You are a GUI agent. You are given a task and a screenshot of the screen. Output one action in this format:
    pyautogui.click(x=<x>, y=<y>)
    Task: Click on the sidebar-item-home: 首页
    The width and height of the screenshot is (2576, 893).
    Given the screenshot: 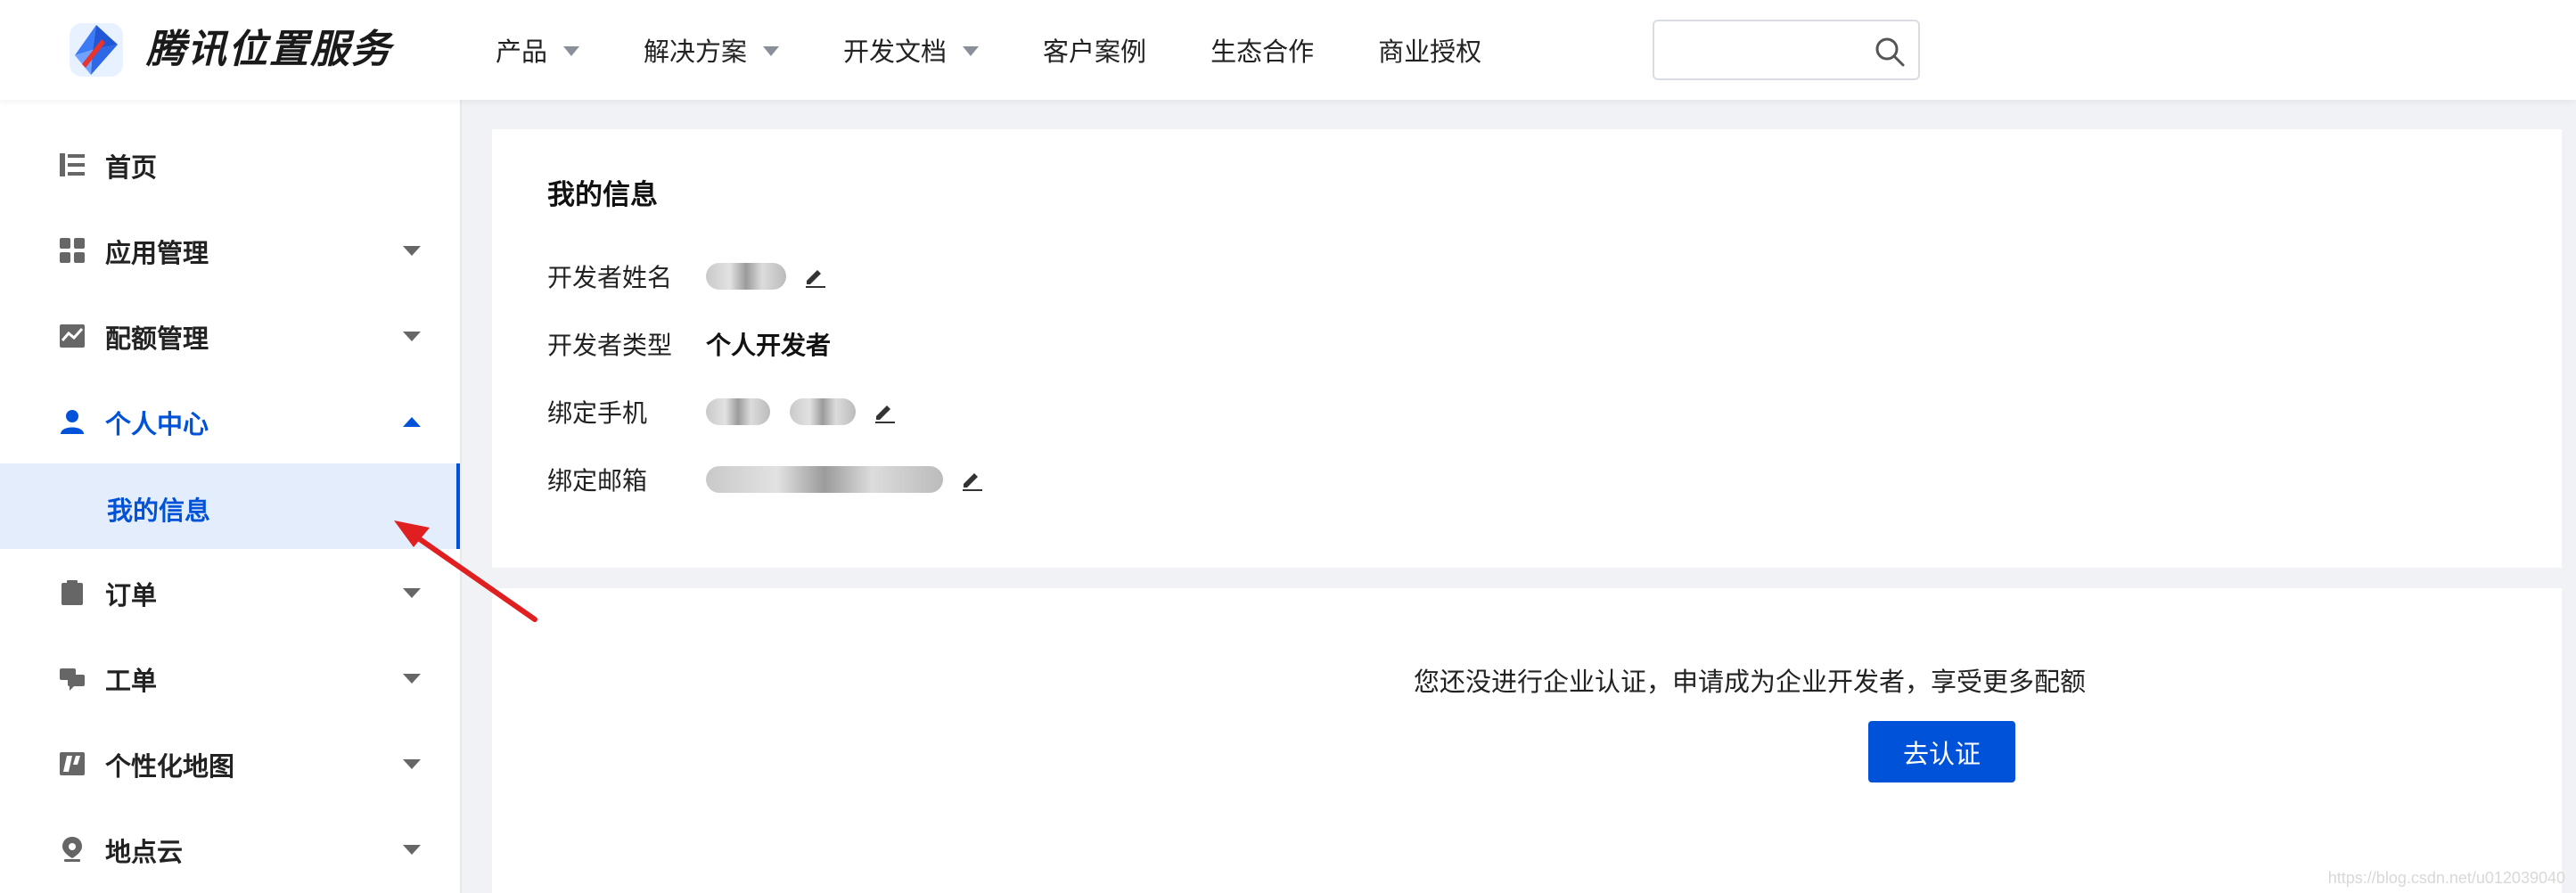 What is the action you would take?
    pyautogui.click(x=230, y=166)
    